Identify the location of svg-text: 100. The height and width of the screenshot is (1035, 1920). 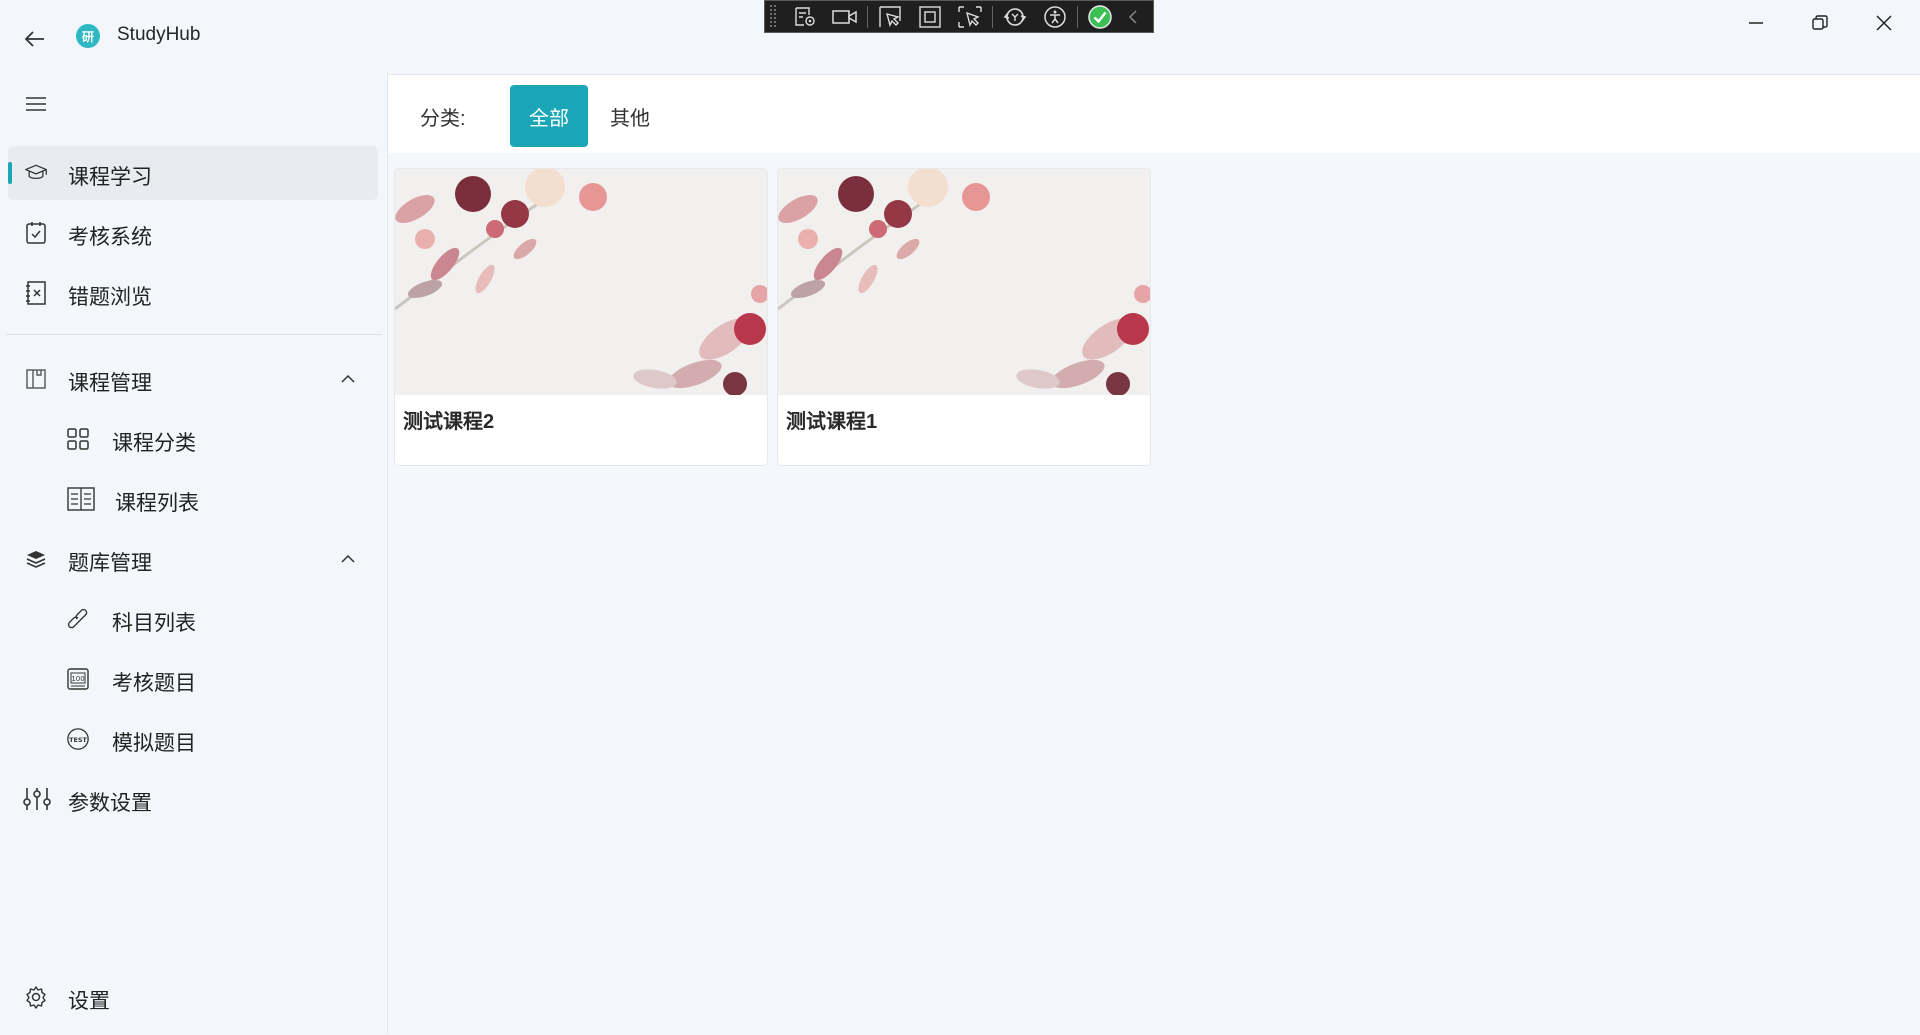
(77, 679).